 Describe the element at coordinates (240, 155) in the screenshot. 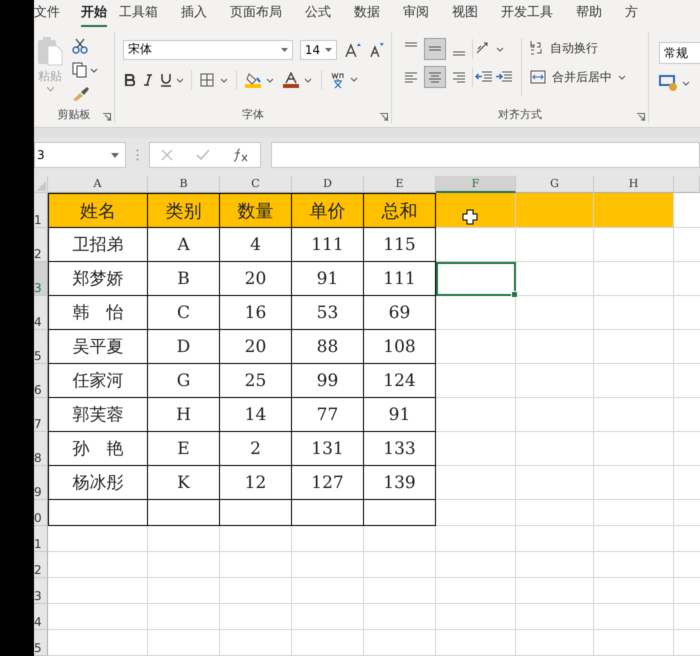

I see `insert-function-icon` at that location.